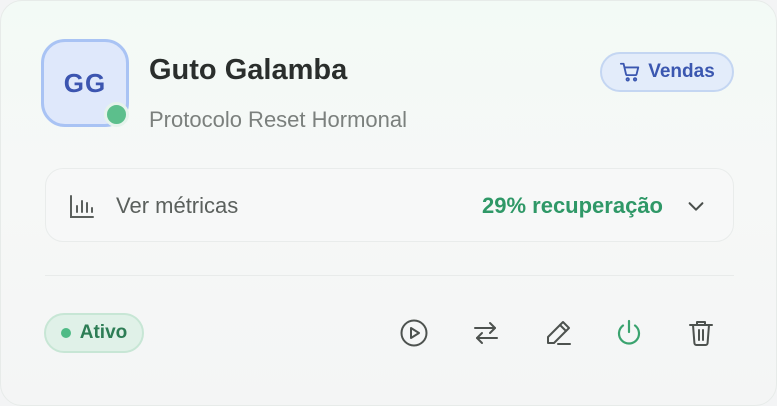 The width and height of the screenshot is (777, 406). I want to click on swap-icon, so click(486, 333).